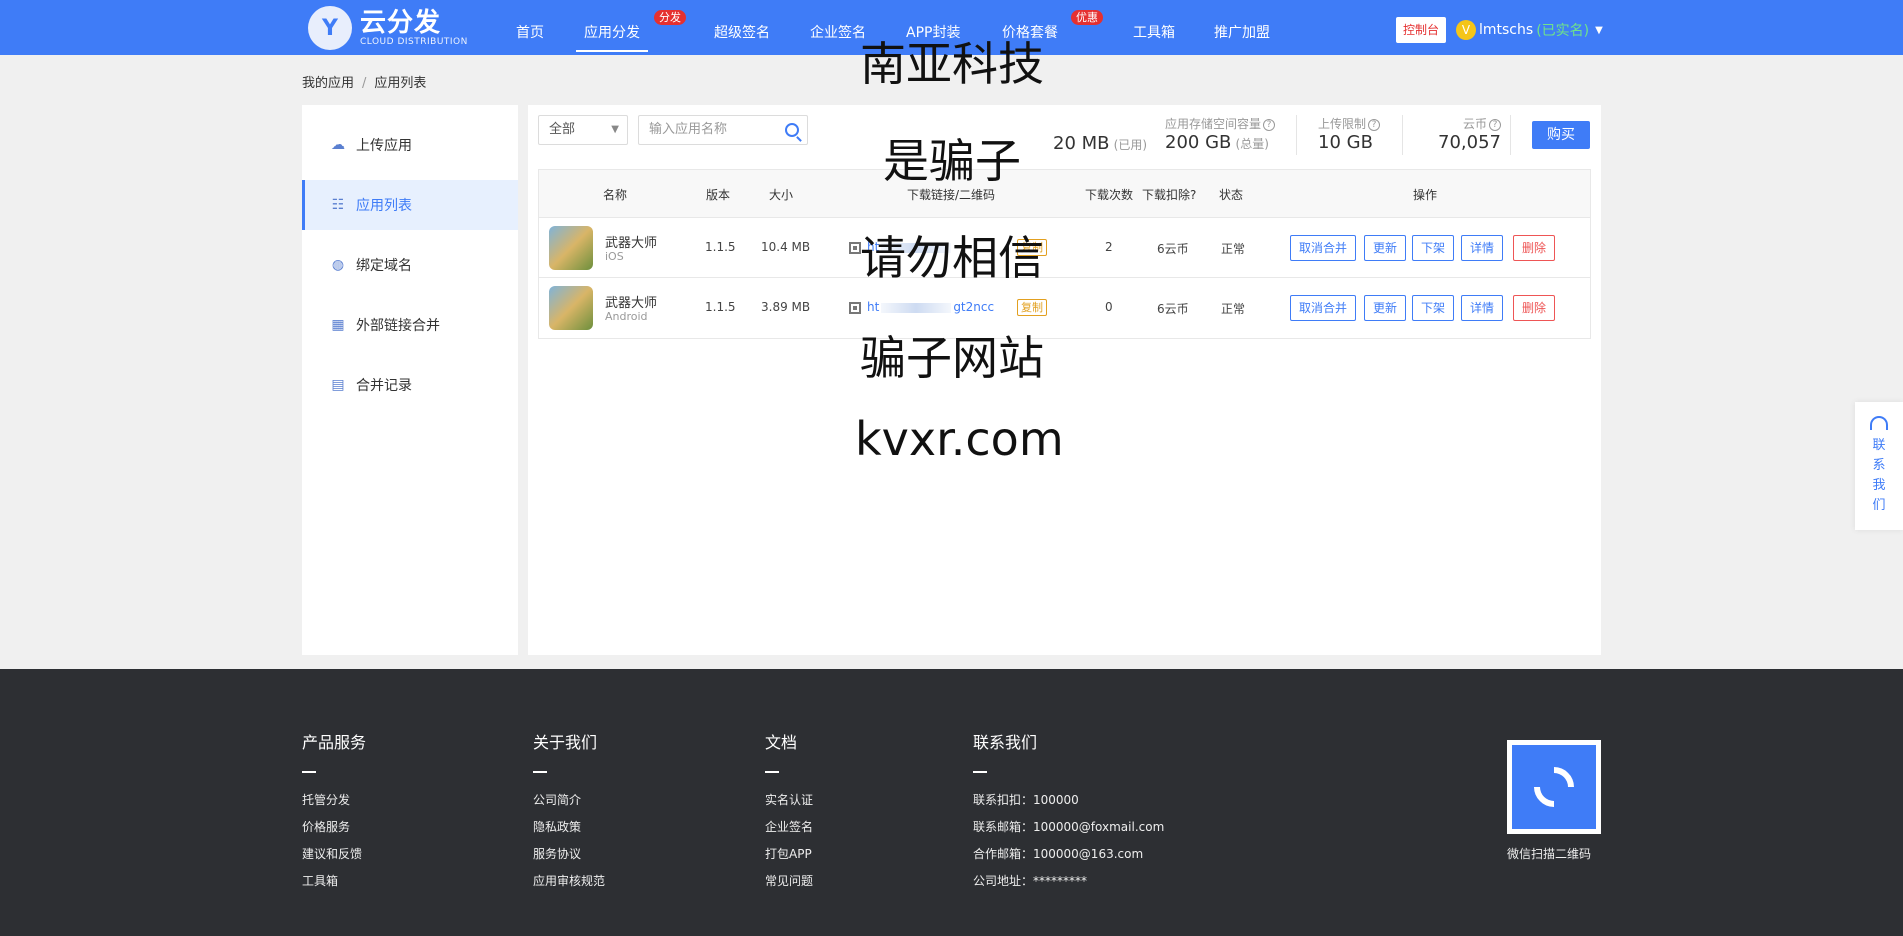  I want to click on brand-logo: Y 云分发 CLOUD DISTRIBUTION, so click(388, 28).